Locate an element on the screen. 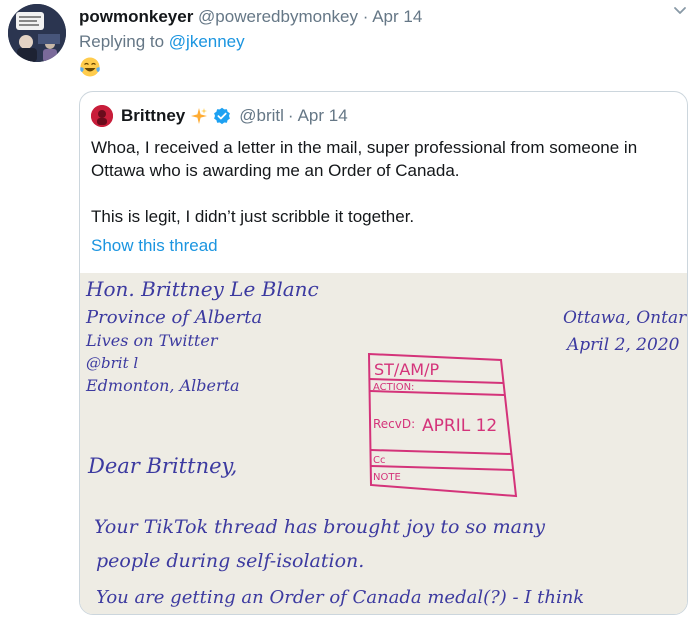  replying-to: Replying to @jkenney is located at coordinates (162, 42).